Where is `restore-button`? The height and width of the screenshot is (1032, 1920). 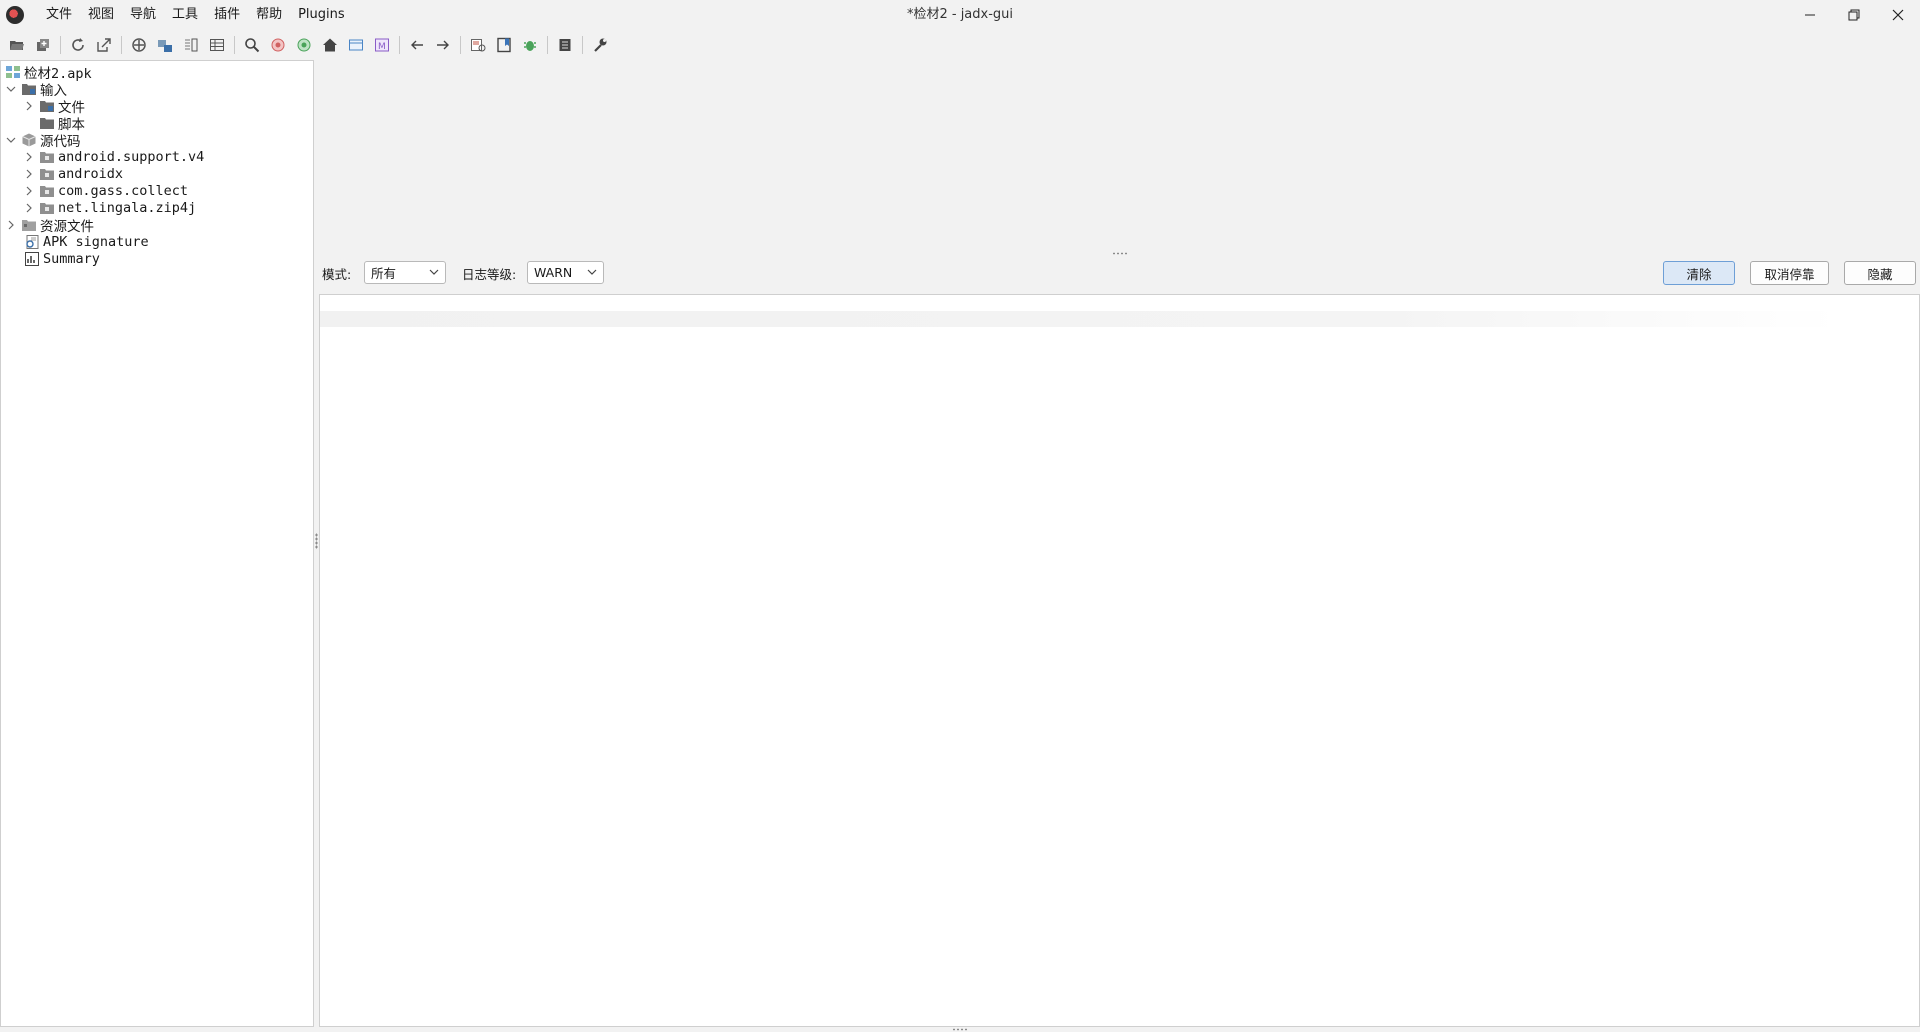 restore-button is located at coordinates (1854, 15).